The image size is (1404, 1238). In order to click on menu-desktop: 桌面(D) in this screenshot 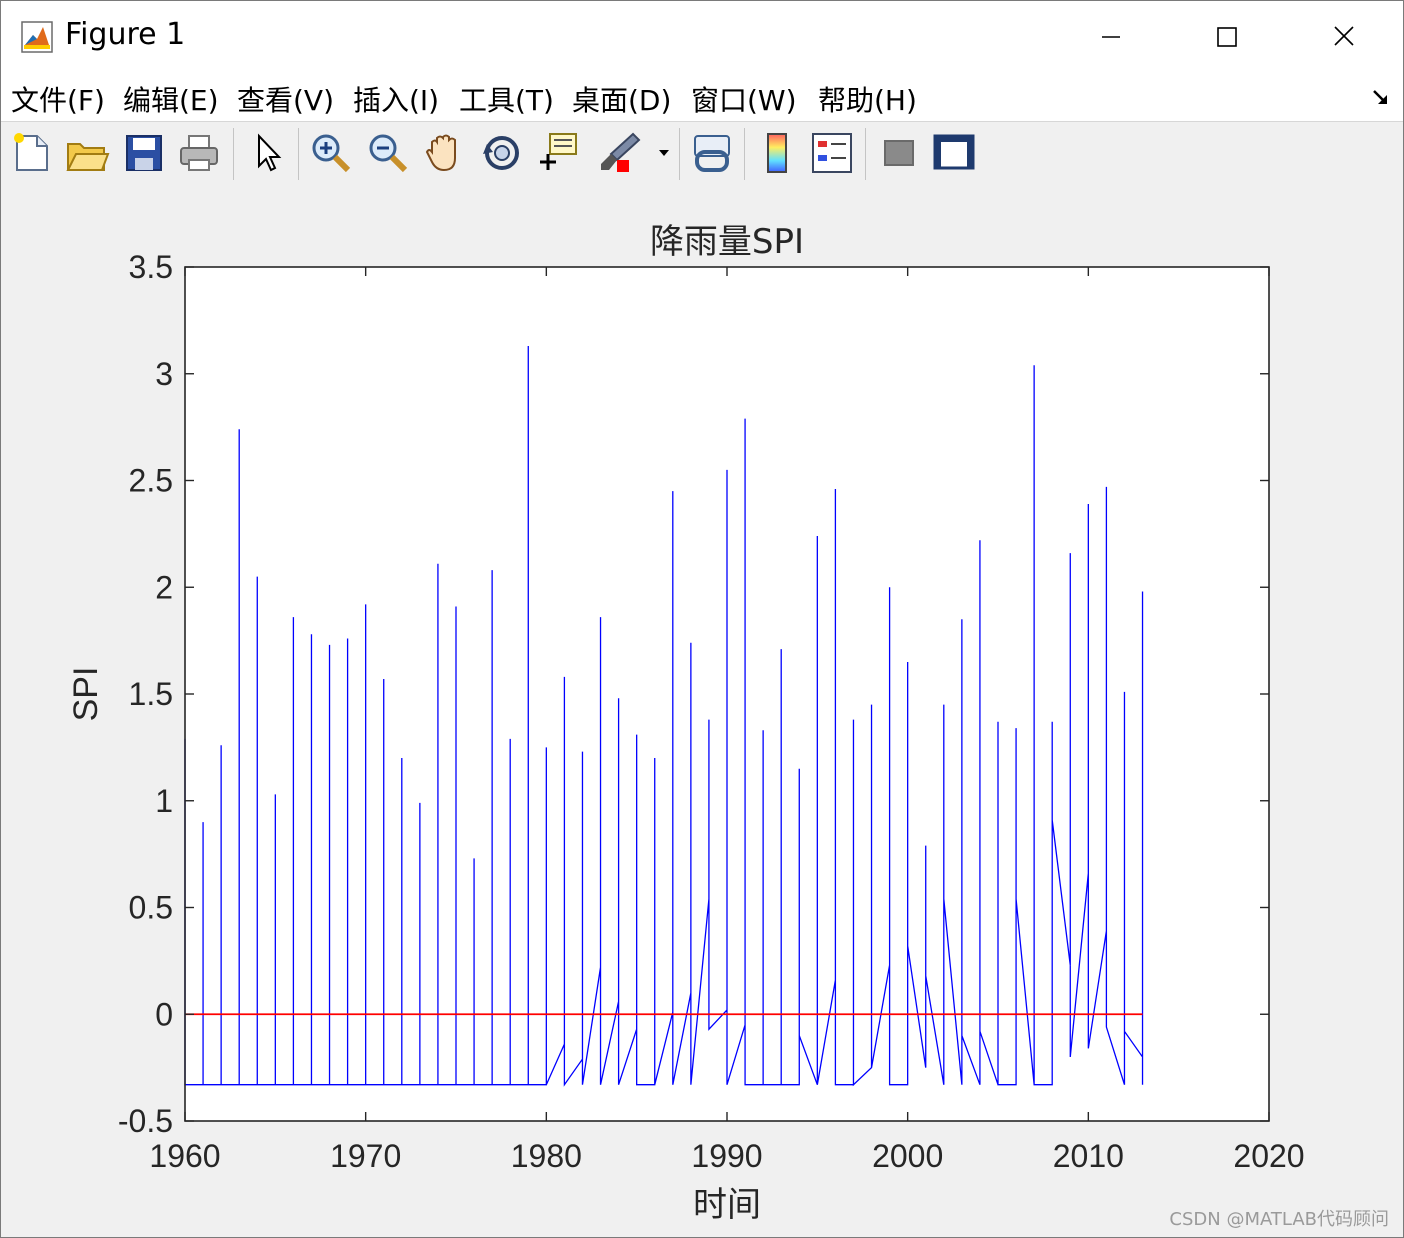, I will do `click(621, 99)`.